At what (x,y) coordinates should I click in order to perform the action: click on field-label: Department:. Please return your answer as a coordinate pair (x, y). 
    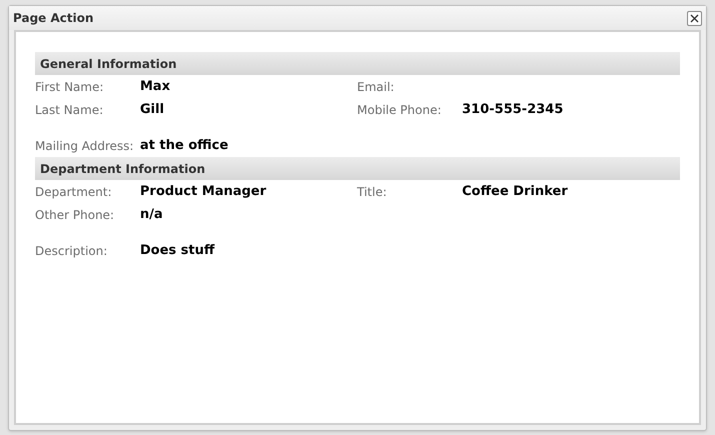
    Looking at the image, I should click on (74, 192).